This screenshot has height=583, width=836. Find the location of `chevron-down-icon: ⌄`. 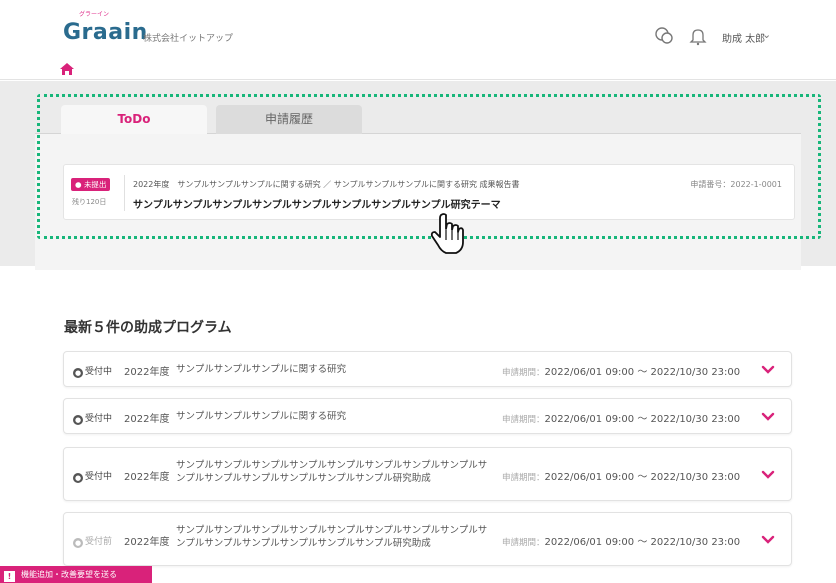

chevron-down-icon: ⌄ is located at coordinates (766, 34).